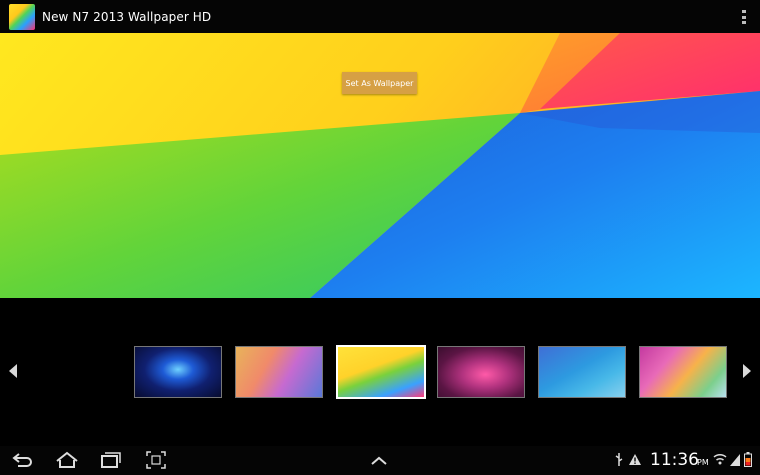 The image size is (760, 475). I want to click on back-icon, so click(23, 460).